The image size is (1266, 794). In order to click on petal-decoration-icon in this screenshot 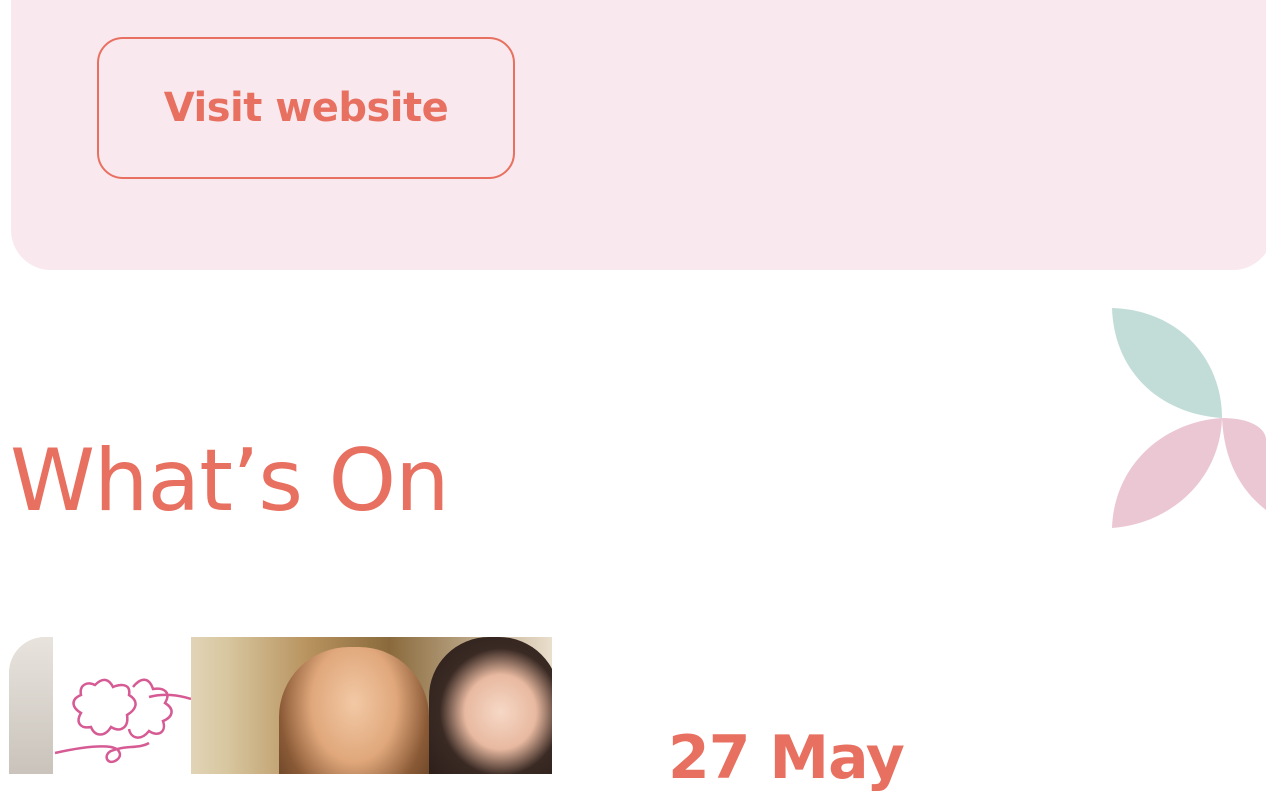, I will do `click(1189, 418)`.